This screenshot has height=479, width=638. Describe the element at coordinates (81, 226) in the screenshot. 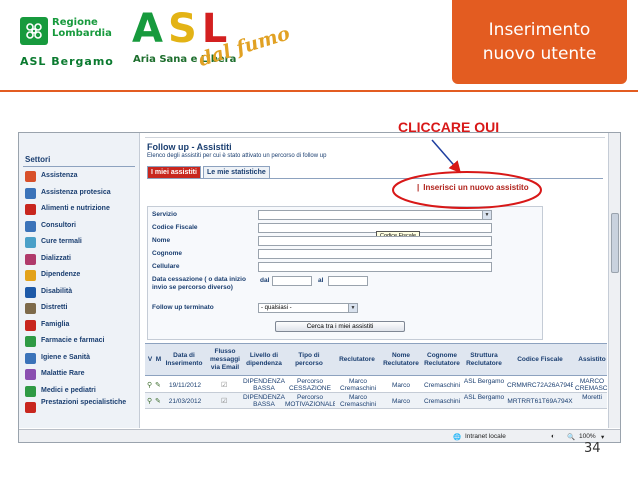

I see `sidebar-item: Consultori` at that location.